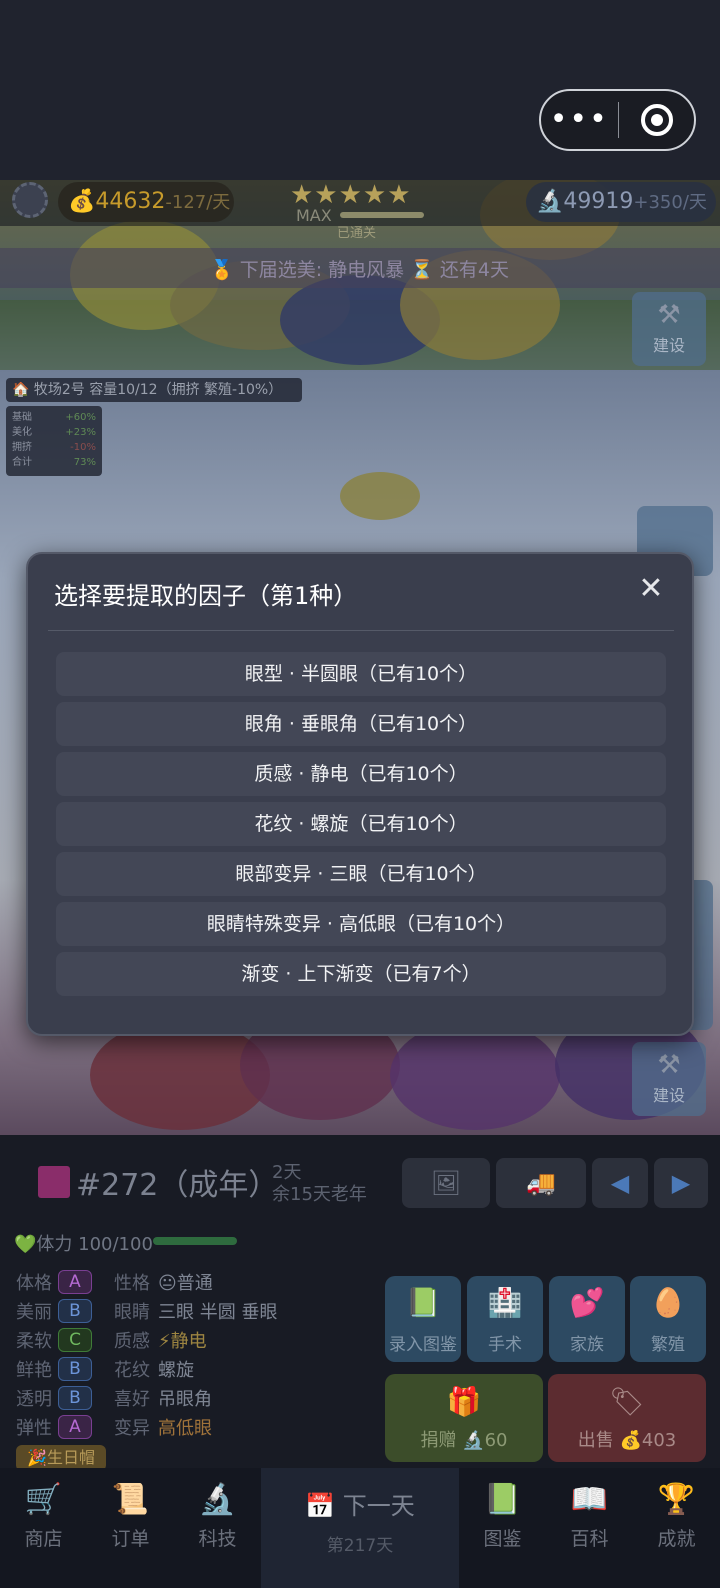 This screenshot has height=1588, width=720. Describe the element at coordinates (30, 200) in the screenshot. I see `settings-gear-icon` at that location.